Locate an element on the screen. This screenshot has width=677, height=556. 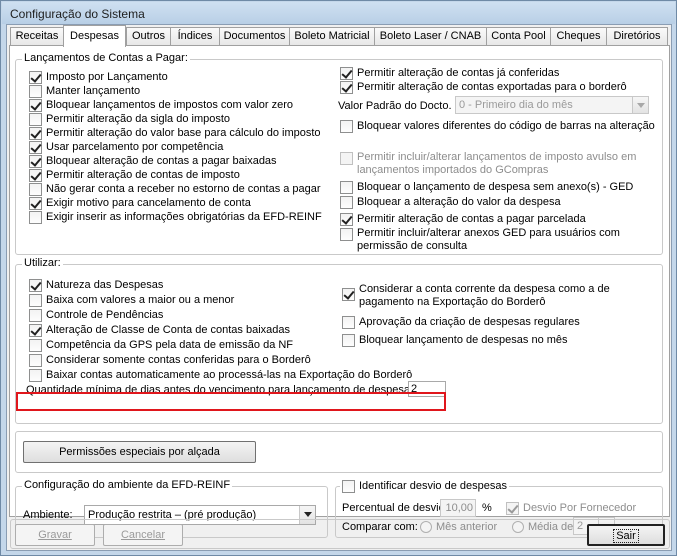
percent-sign: % is located at coordinates (487, 508).